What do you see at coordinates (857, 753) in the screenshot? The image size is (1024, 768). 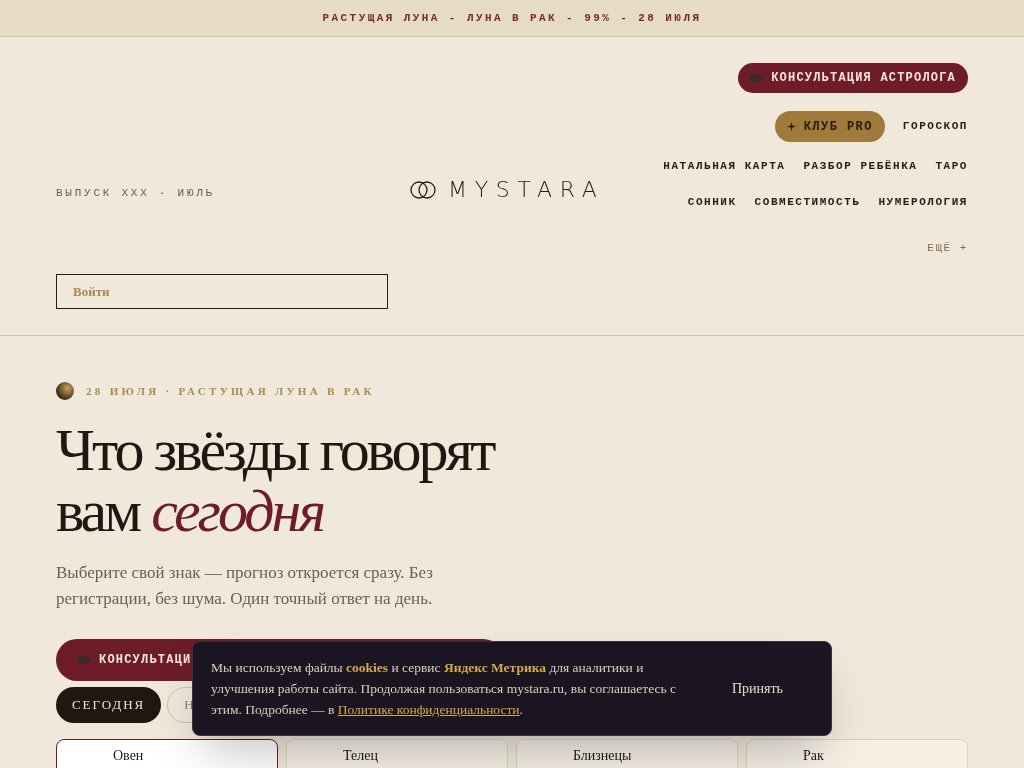 I see `zodiac-card: Рак` at bounding box center [857, 753].